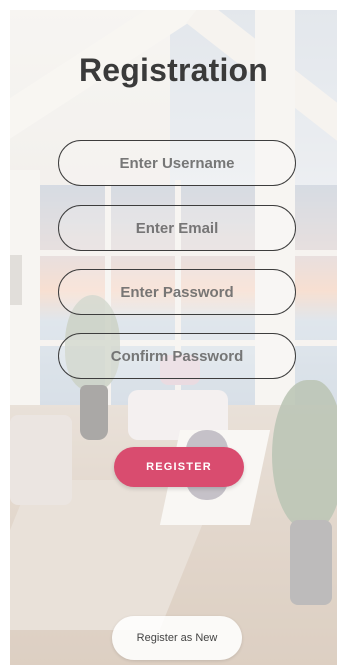 The width and height of the screenshot is (347, 671). I want to click on register-as-new-button: Register as New, so click(177, 638).